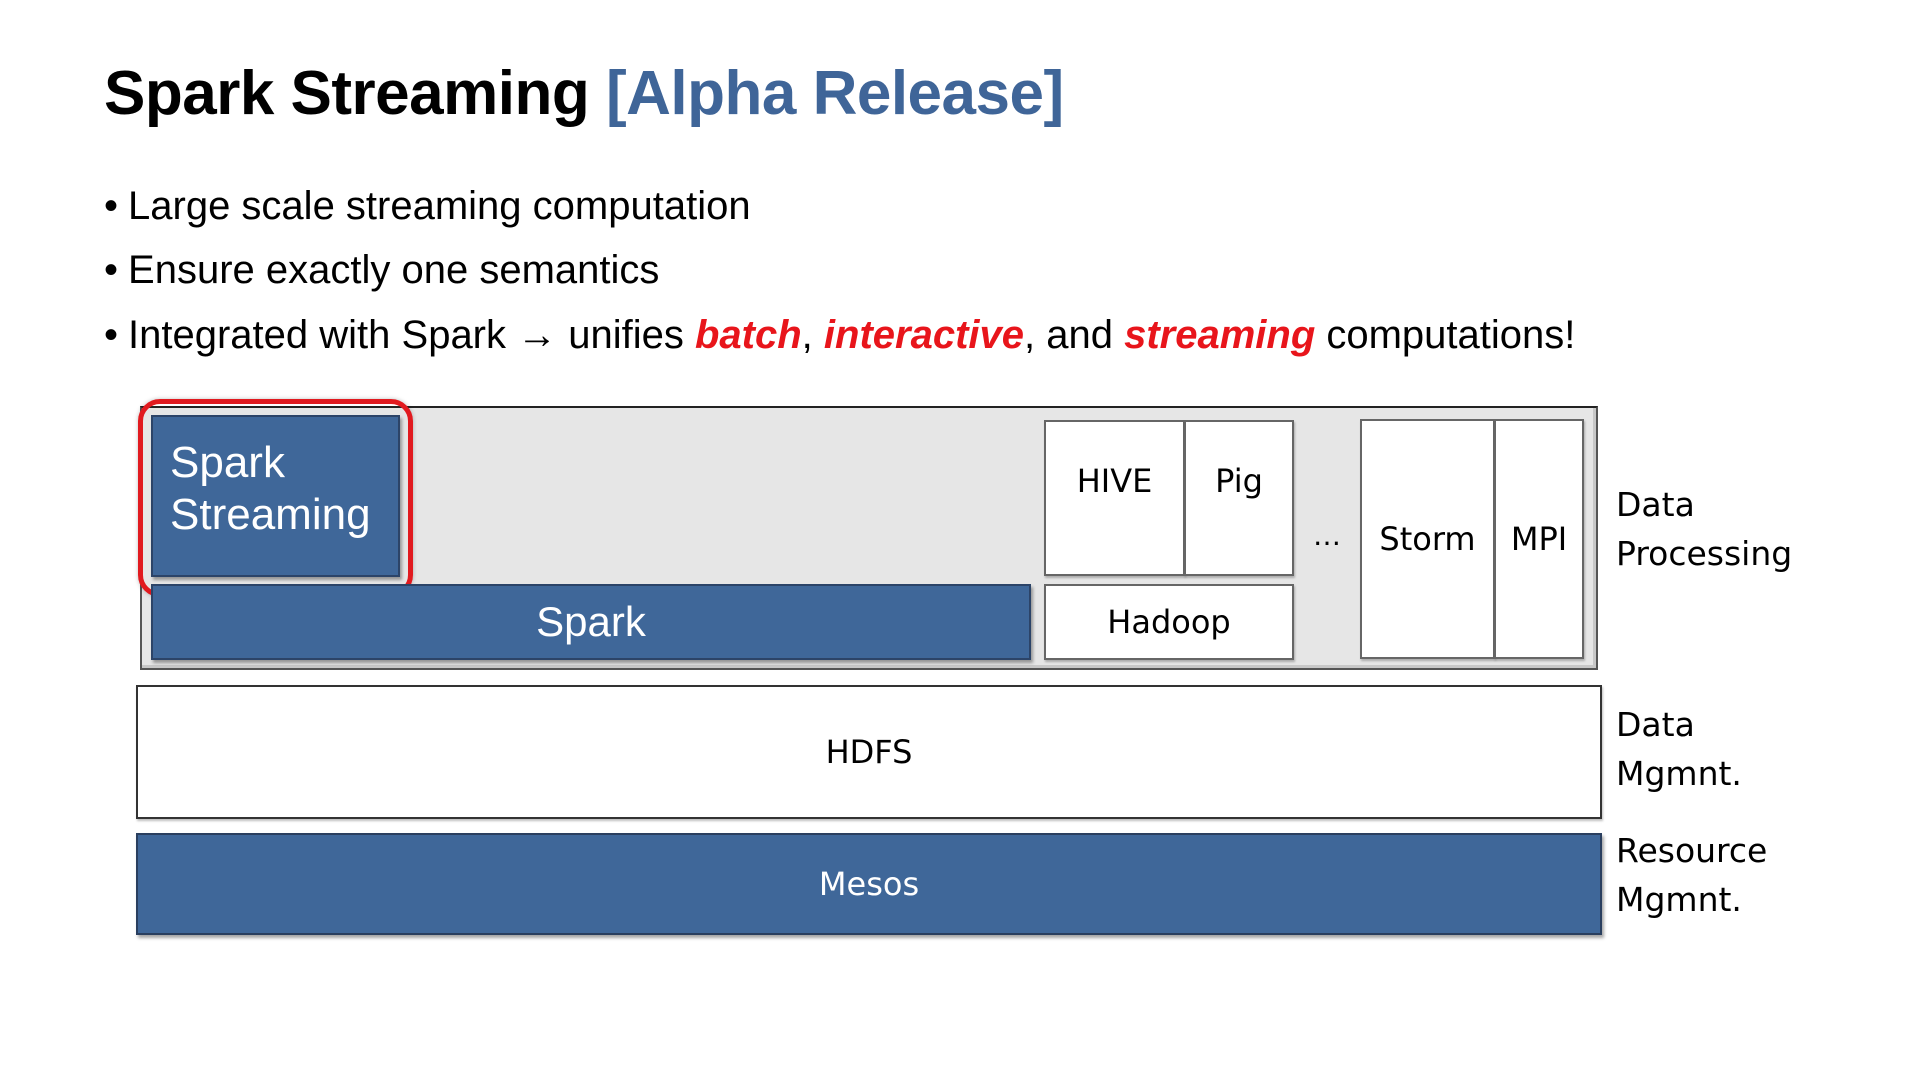 This screenshot has height=1080, width=1920. Describe the element at coordinates (1691, 875) in the screenshot. I see `layer-label-resource-mgmnt: Resource Mgmnt.` at that location.